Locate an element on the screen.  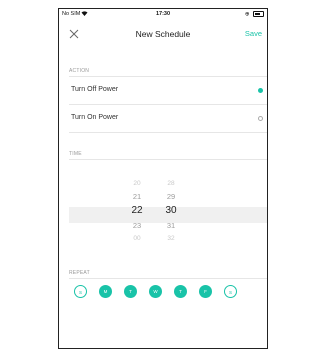
day-toggle-saturday: S is located at coordinates (230, 291).